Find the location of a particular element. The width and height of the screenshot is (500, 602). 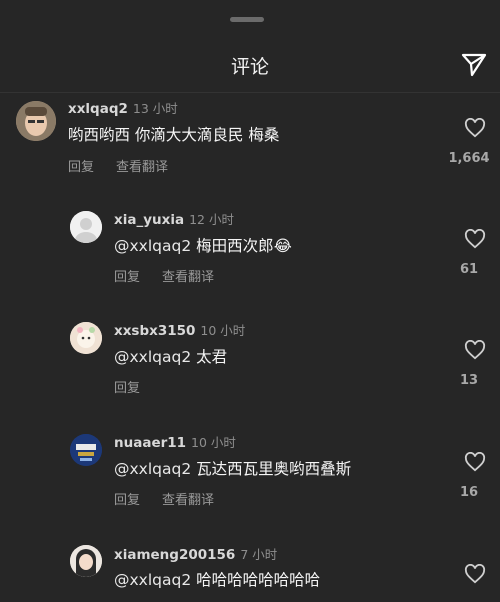

page-title: 评论 is located at coordinates (249, 67).